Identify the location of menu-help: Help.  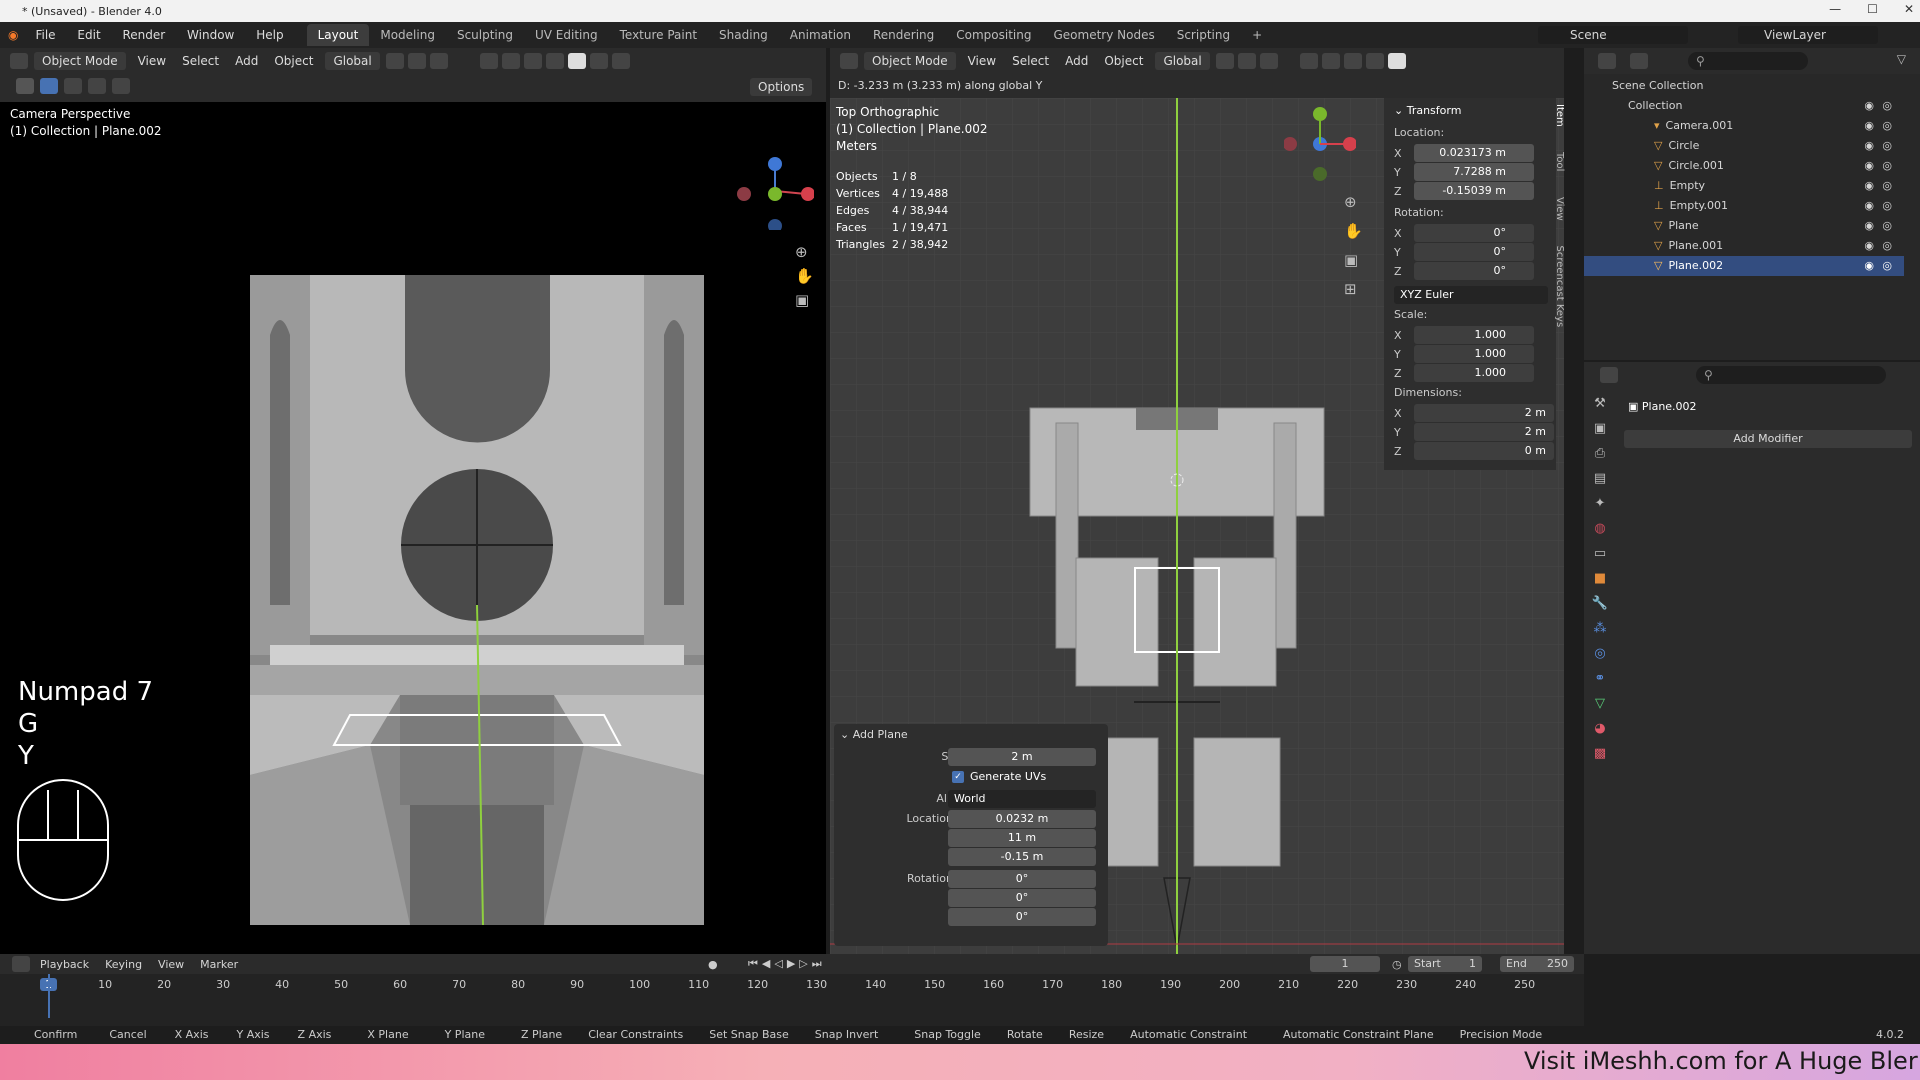
(269, 35).